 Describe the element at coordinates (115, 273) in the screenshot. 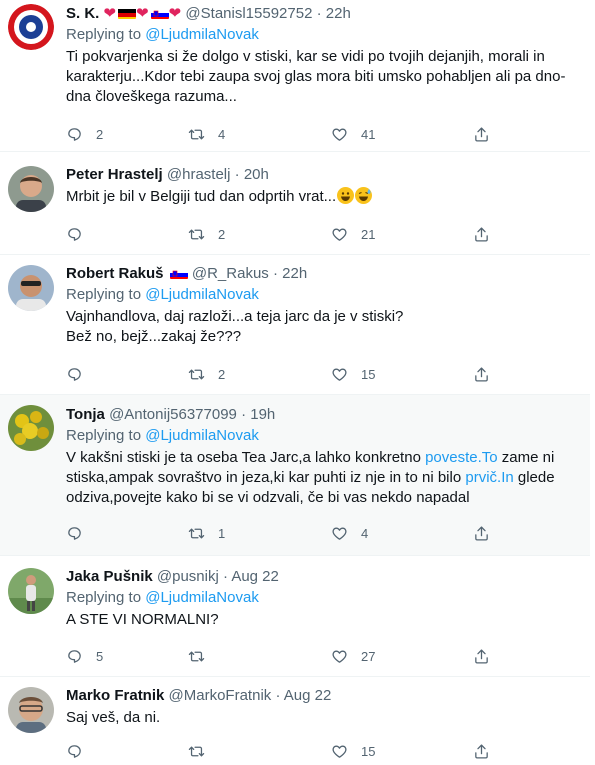

I see `display-name: Robert Rakuš` at that location.